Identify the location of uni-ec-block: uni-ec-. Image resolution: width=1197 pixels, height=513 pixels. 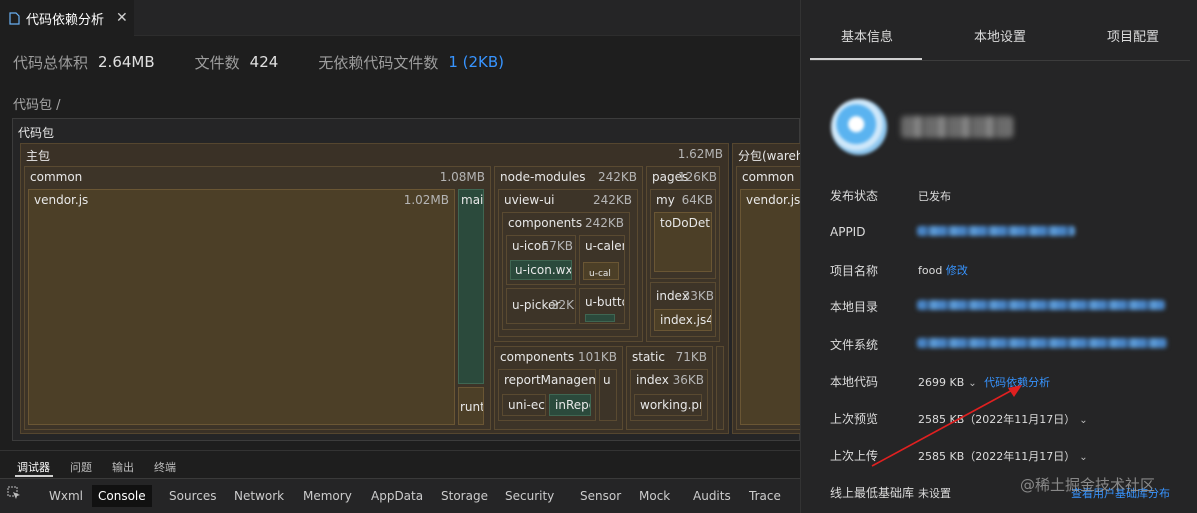
(524, 405).